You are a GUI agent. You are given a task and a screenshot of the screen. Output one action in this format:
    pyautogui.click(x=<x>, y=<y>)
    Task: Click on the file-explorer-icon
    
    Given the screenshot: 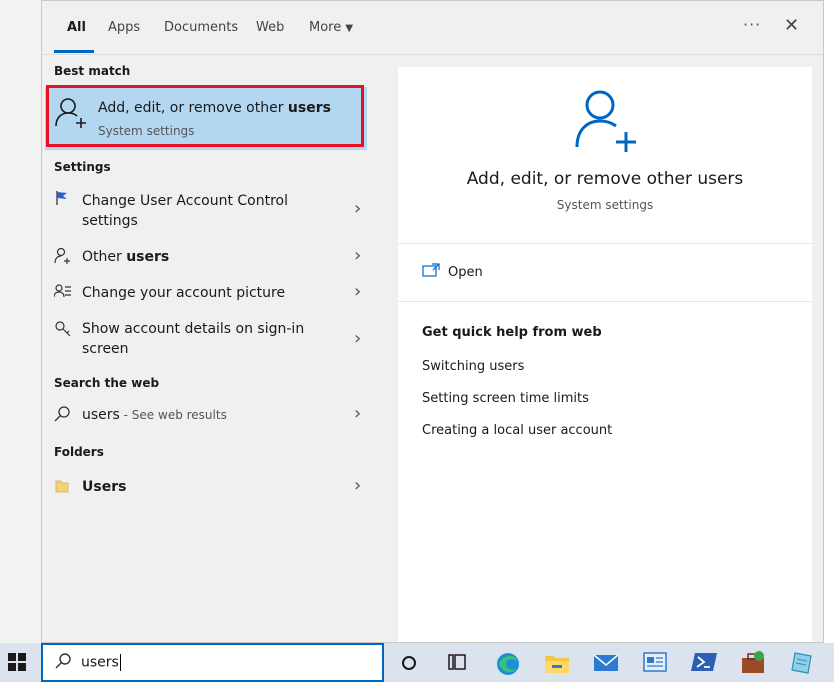 What is the action you would take?
    pyautogui.click(x=557, y=662)
    